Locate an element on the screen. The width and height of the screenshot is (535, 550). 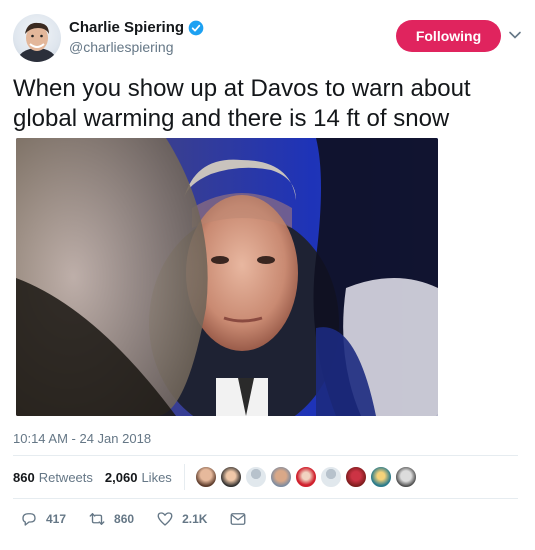
retweet-count: 860 is located at coordinates (124, 519).